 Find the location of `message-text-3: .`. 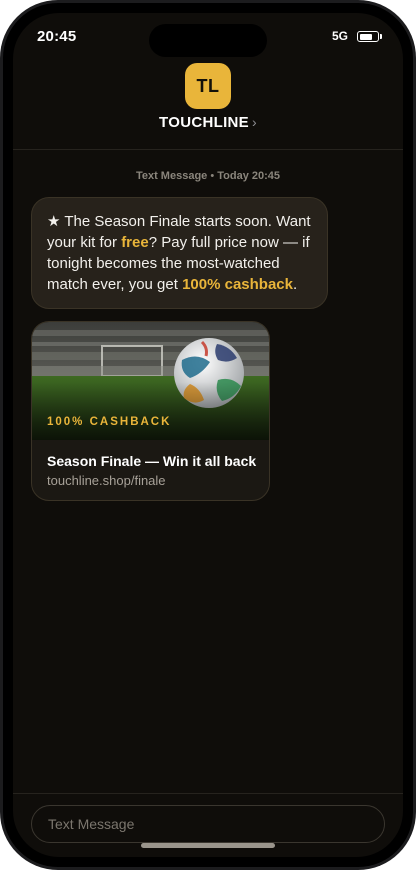

message-text-3: . is located at coordinates (295, 284).